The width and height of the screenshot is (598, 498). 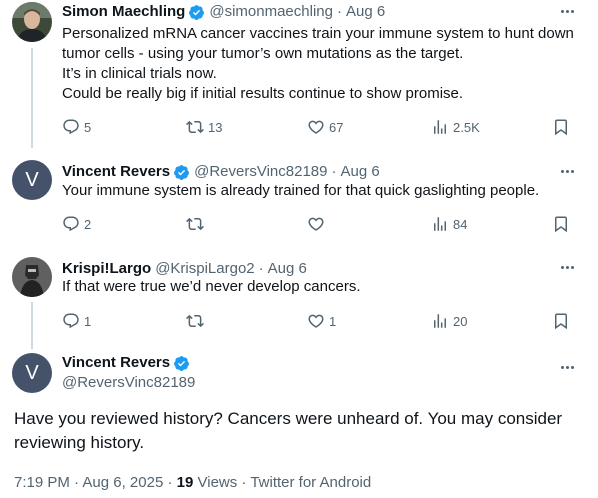 I want to click on reply-count: 2, so click(x=88, y=224).